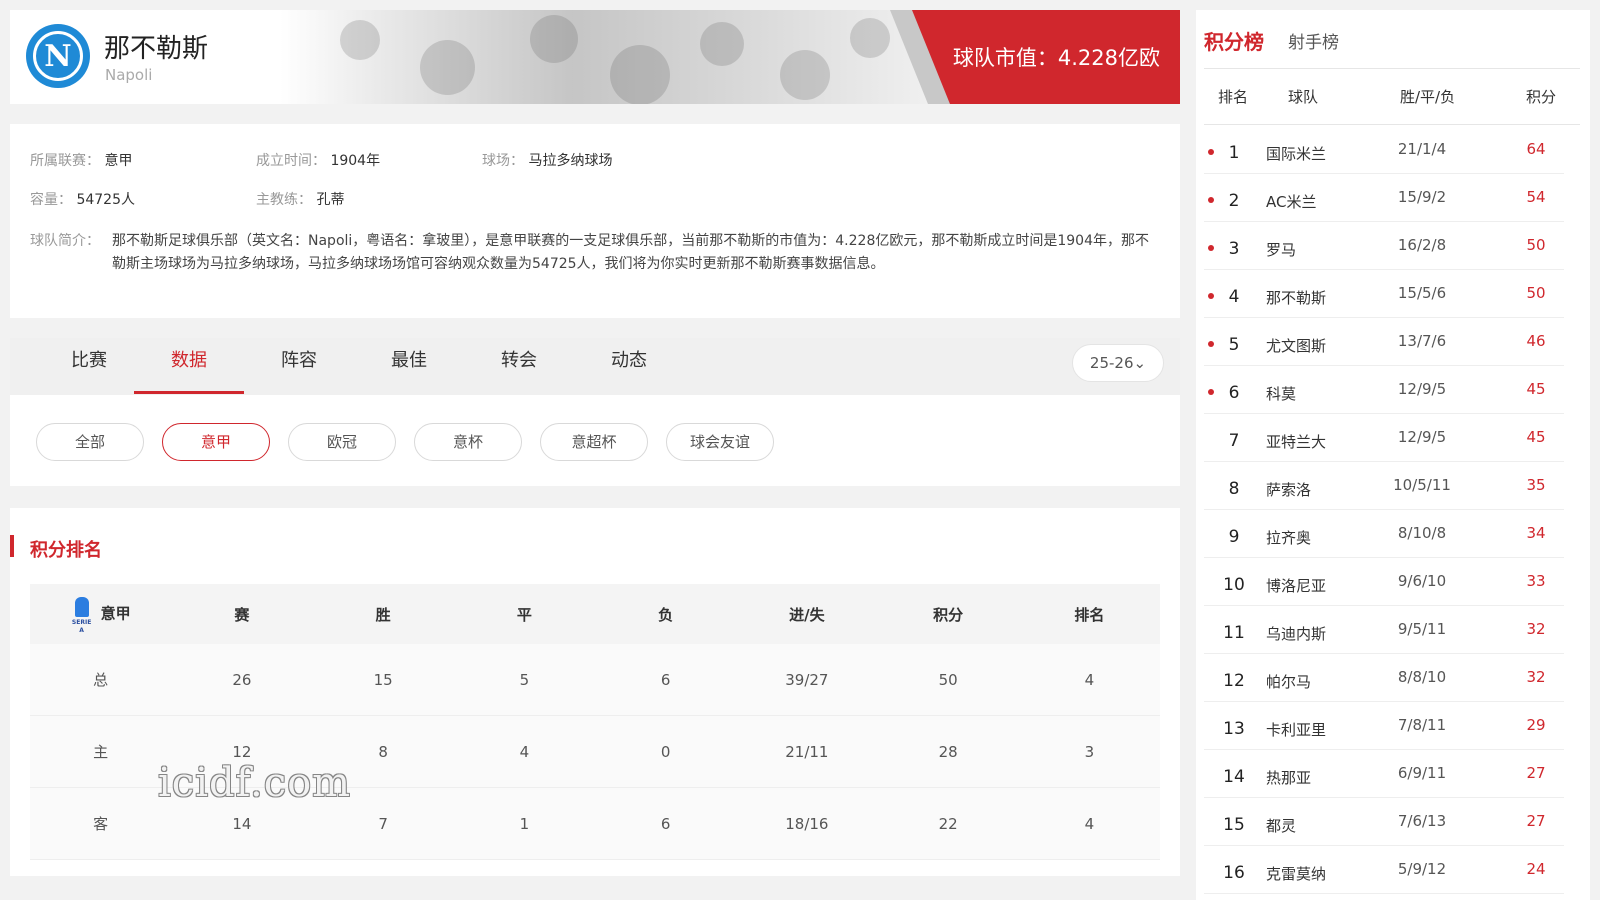 Image resolution: width=1600 pixels, height=900 pixels. What do you see at coordinates (65, 161) in the screenshot?
I see `league-label: 所属联赛：` at bounding box center [65, 161].